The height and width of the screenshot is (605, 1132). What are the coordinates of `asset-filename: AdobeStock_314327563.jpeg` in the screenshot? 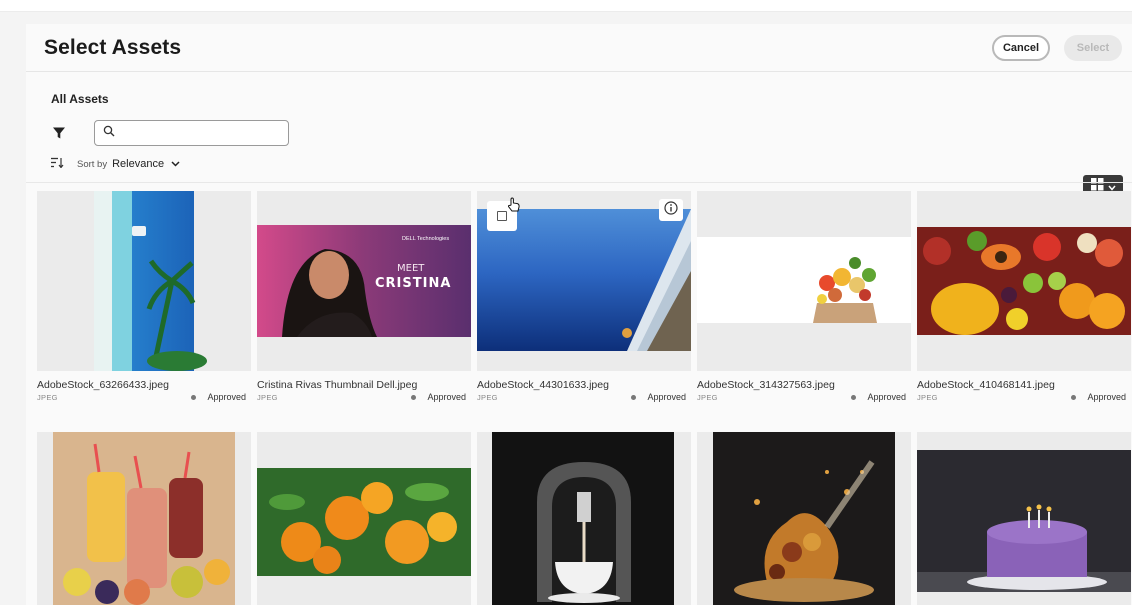 It's located at (766, 385).